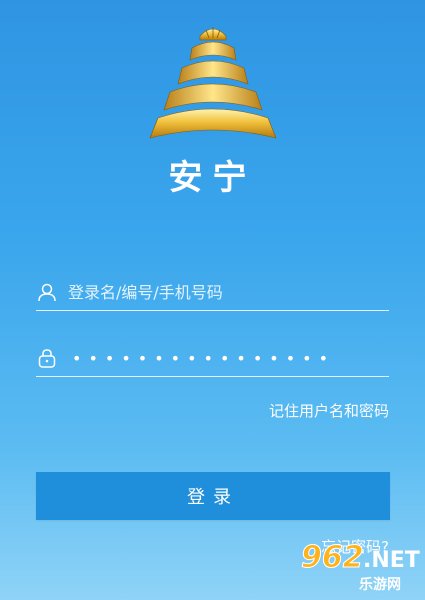  Describe the element at coordinates (213, 496) in the screenshot. I see `login-button: 登录` at that location.